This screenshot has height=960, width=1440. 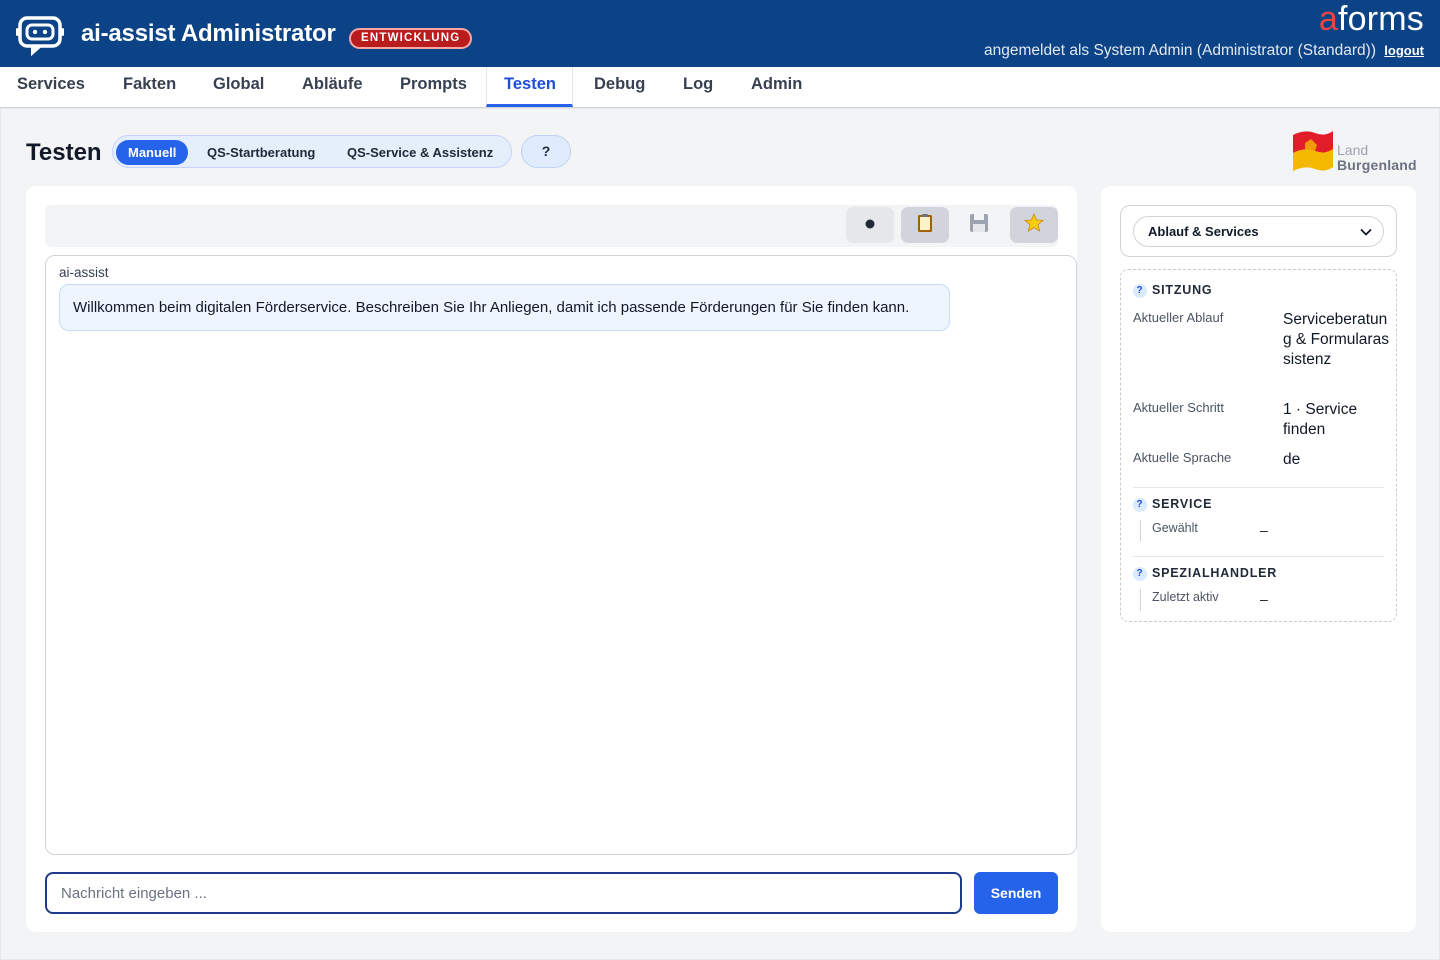 I want to click on app-title: ai-assist Administrator, so click(x=208, y=33).